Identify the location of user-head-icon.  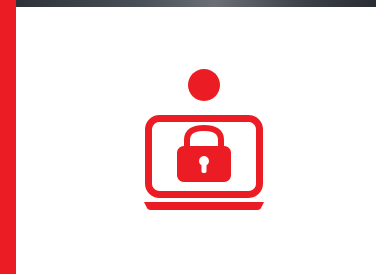
(204, 85).